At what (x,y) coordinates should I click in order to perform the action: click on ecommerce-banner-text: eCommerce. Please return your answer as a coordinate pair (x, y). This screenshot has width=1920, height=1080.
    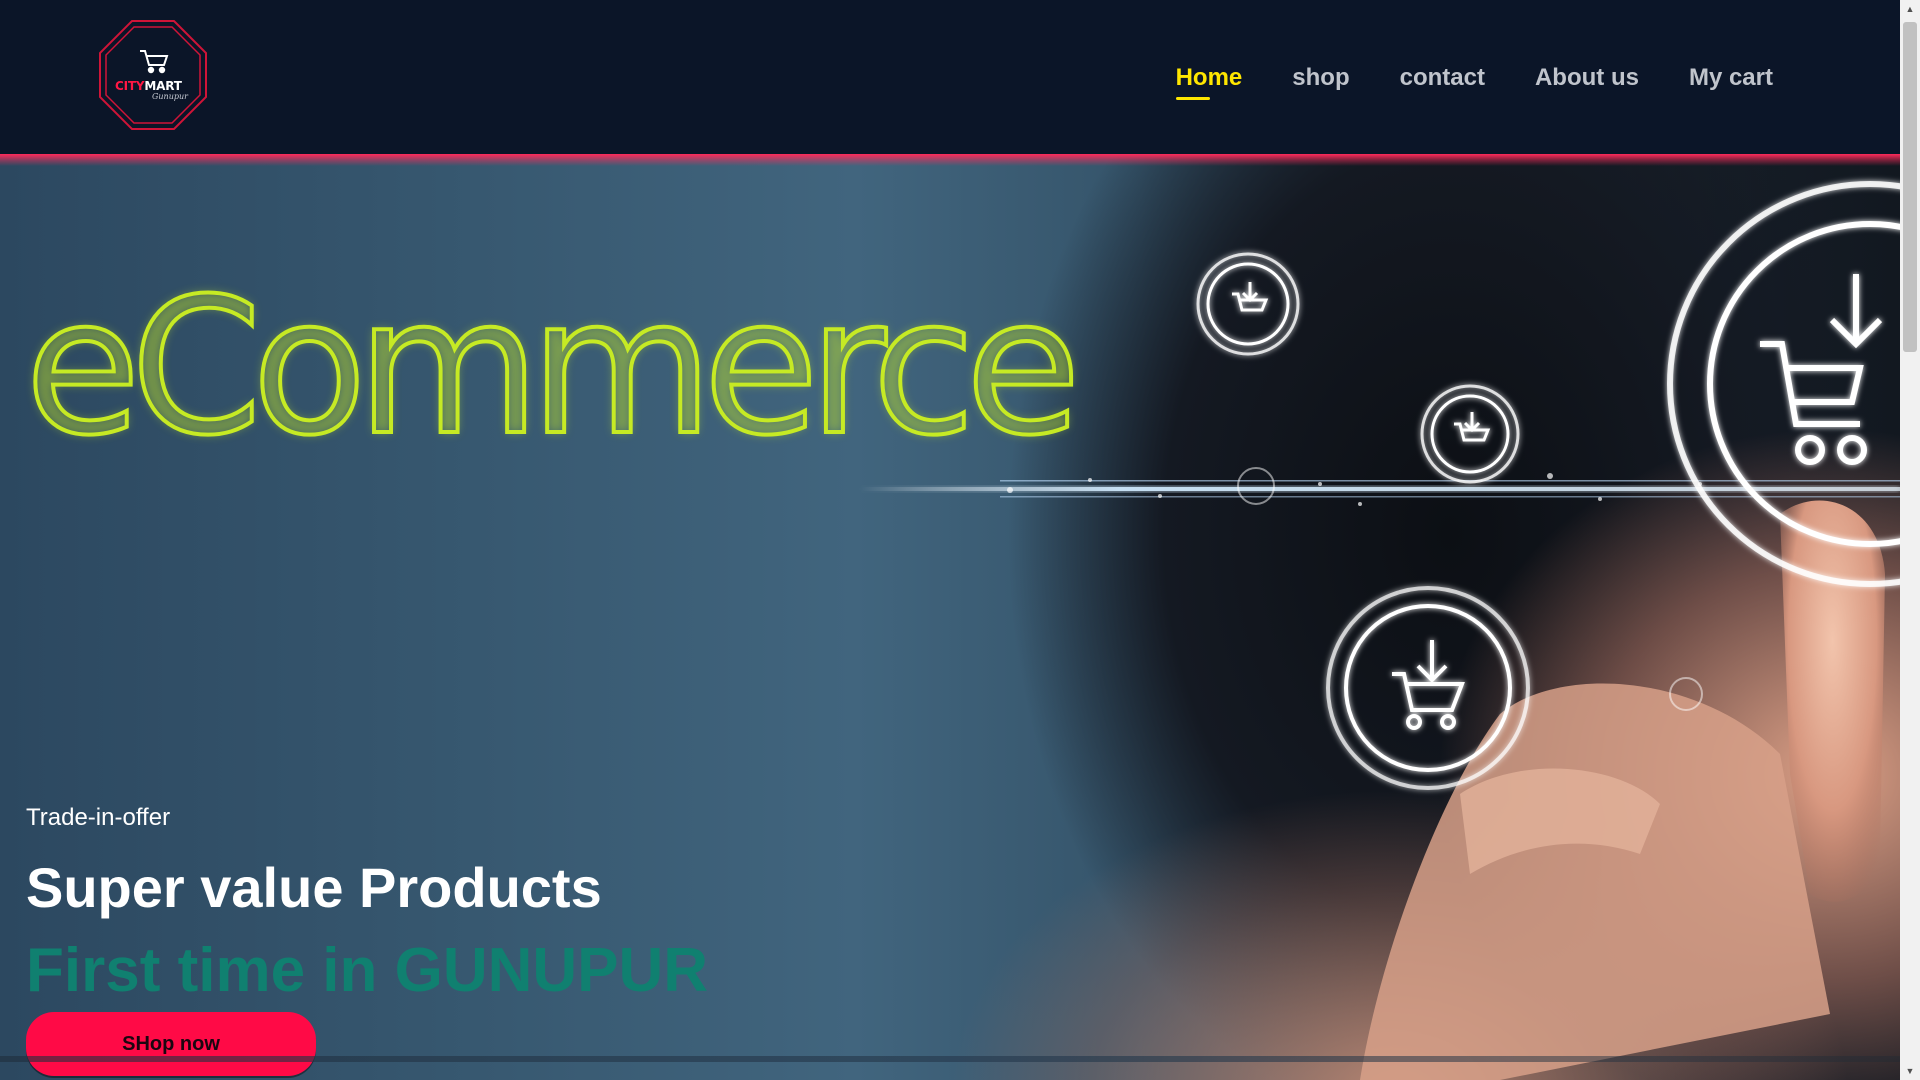
    Looking at the image, I should click on (553, 367).